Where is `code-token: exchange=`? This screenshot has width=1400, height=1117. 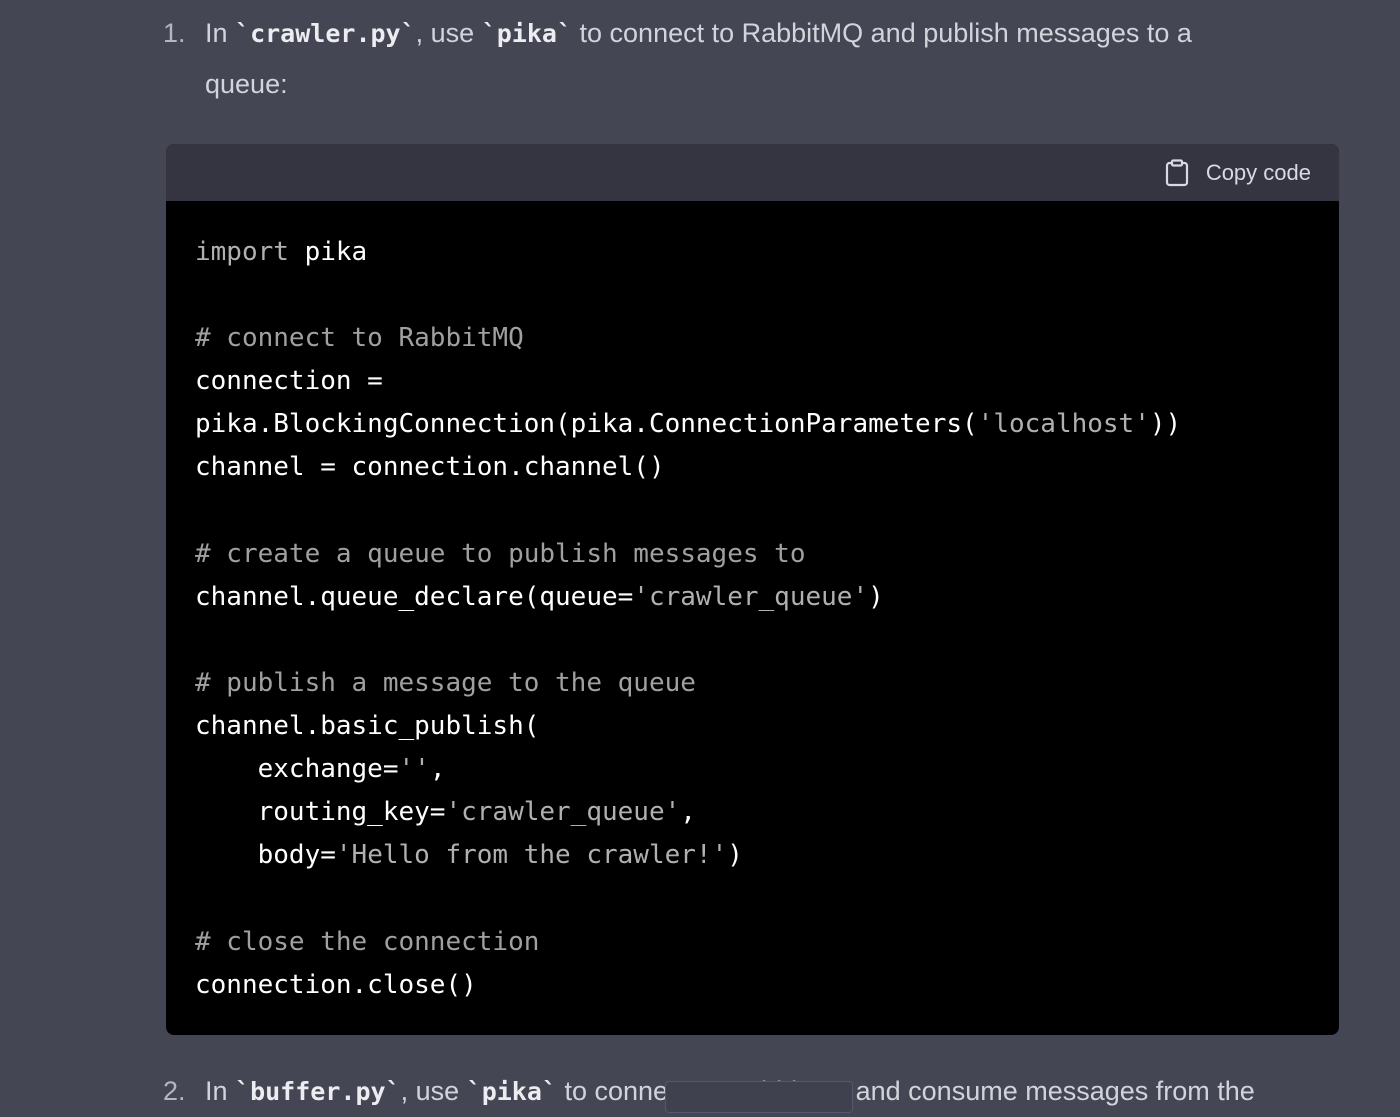 code-token: exchange= is located at coordinates (297, 769).